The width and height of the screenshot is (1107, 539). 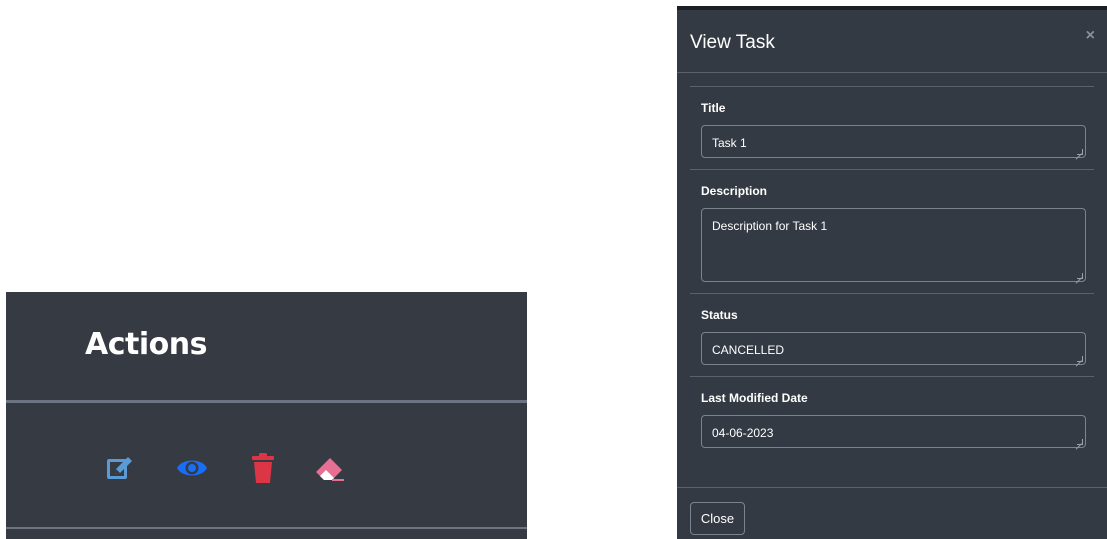 What do you see at coordinates (719, 315) in the screenshot?
I see `status-label: Status` at bounding box center [719, 315].